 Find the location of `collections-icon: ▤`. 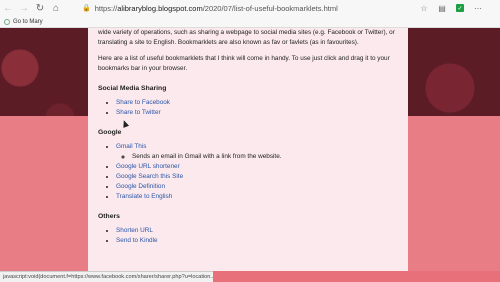

collections-icon: ▤ is located at coordinates (442, 8).